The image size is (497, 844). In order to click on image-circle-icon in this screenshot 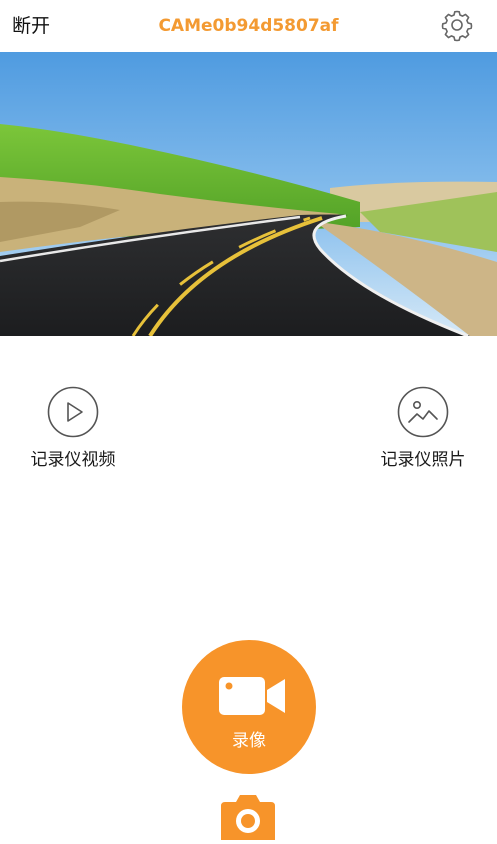, I will do `click(423, 412)`.